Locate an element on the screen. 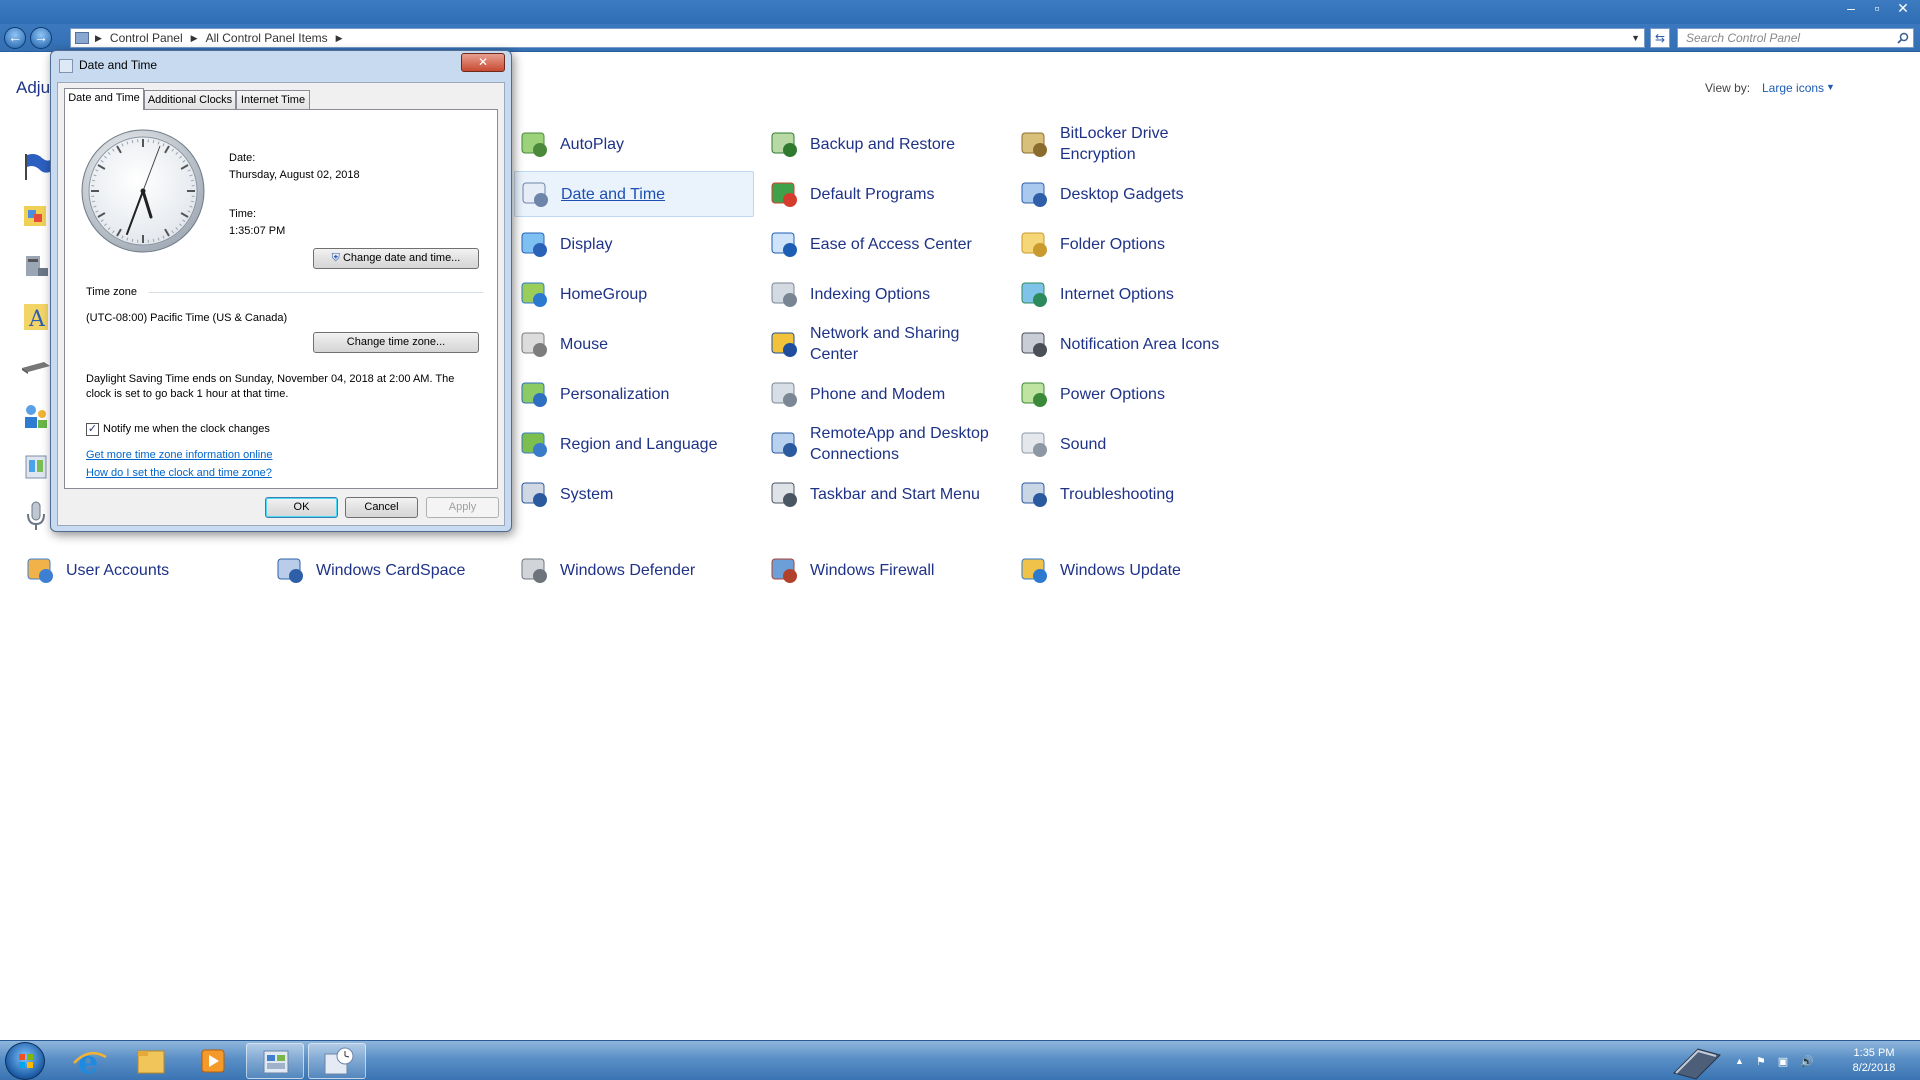 The height and width of the screenshot is (1080, 1920). cp-item-power-options: Power Options is located at coordinates (1134, 394).